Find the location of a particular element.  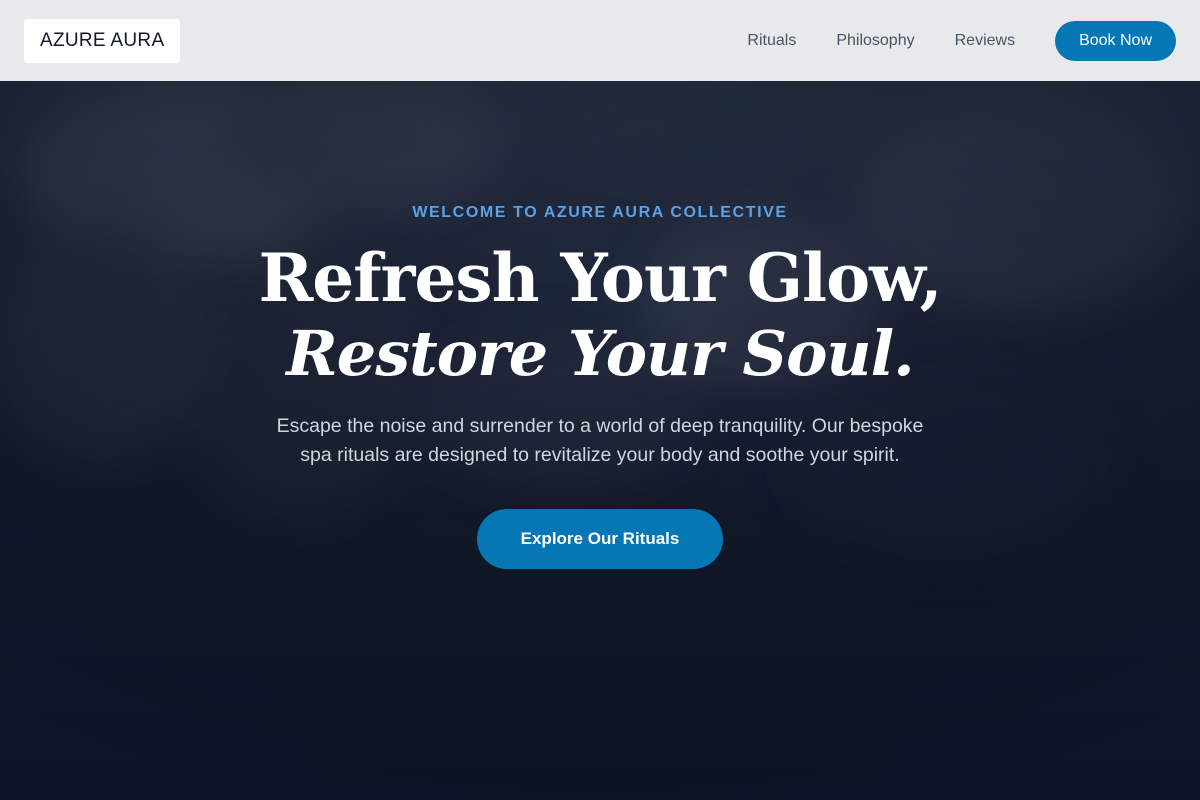

main-nav: Rituals Philosophy Reviews Book Now is located at coordinates (961, 40).